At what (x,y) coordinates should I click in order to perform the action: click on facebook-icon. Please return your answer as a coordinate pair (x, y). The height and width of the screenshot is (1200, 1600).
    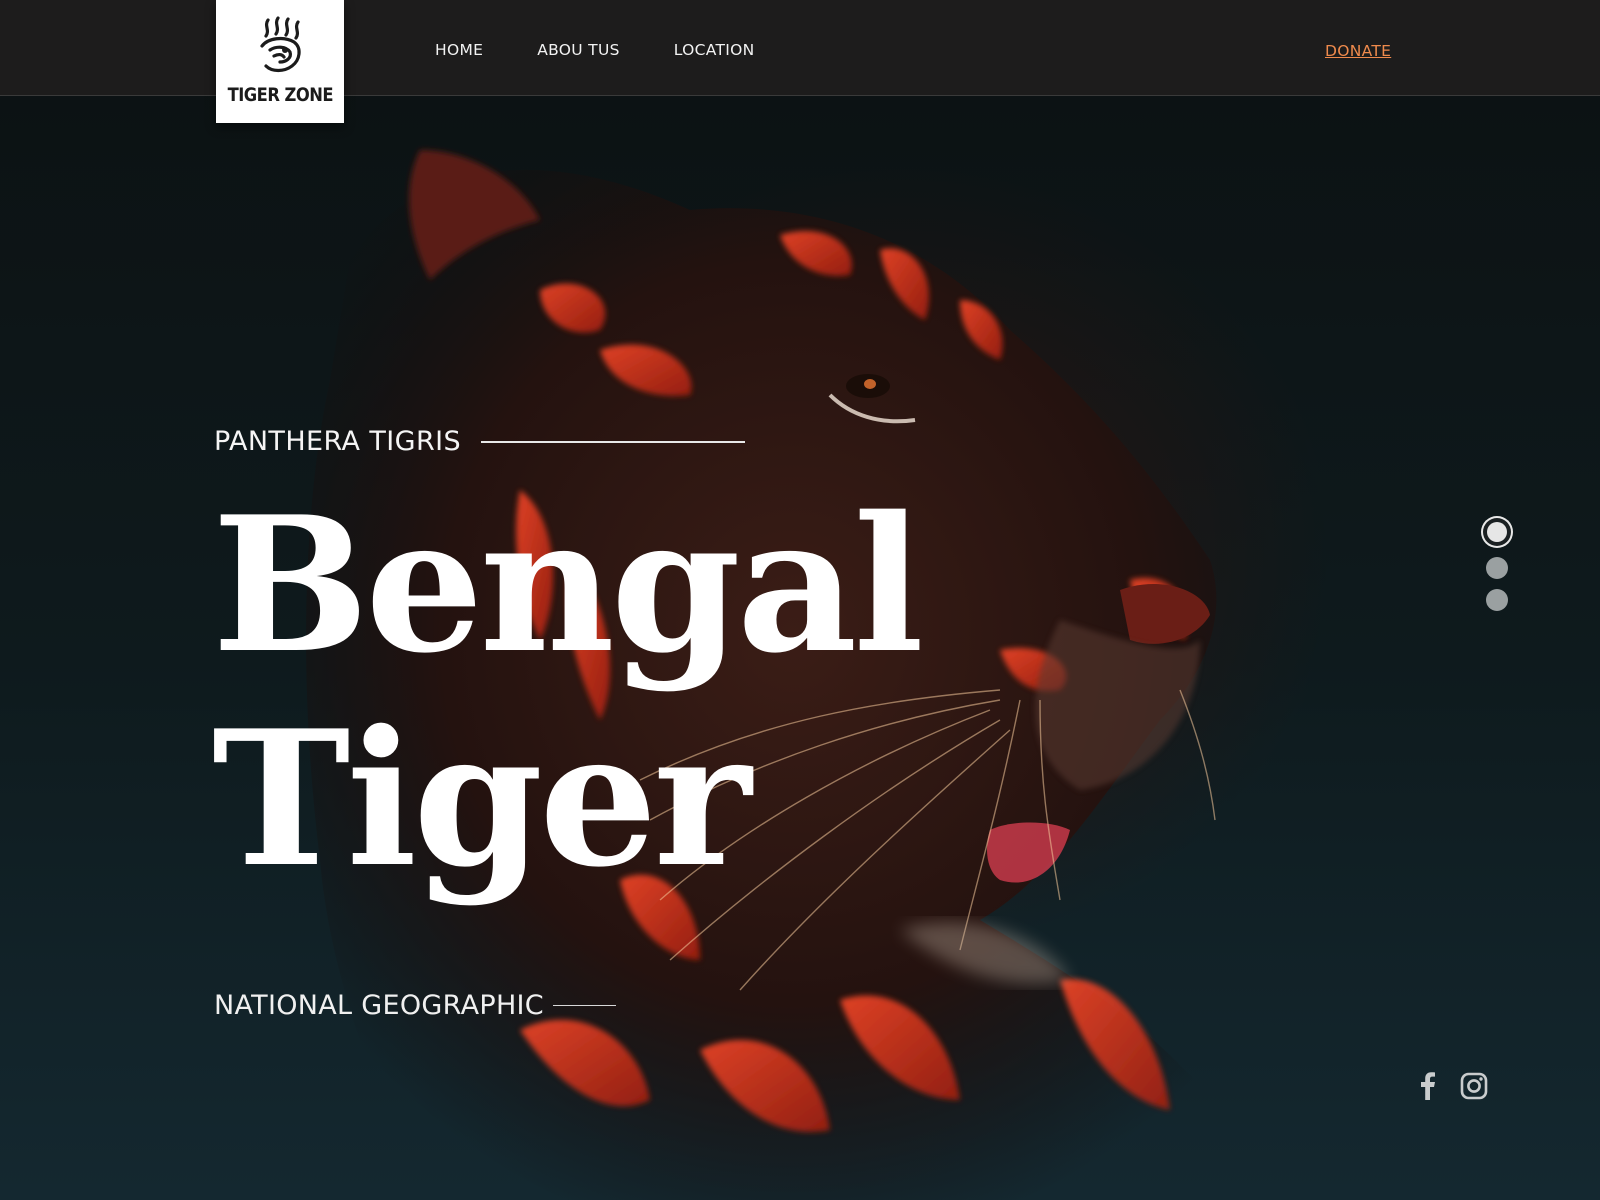
    Looking at the image, I should click on (1428, 1088).